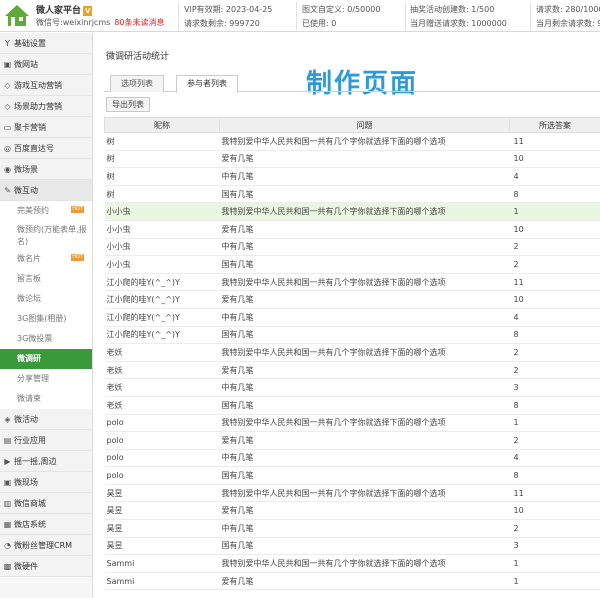 The image size is (600, 598). What do you see at coordinates (46, 279) in the screenshot?
I see `sidebar-sub-message-board: 留言板` at bounding box center [46, 279].